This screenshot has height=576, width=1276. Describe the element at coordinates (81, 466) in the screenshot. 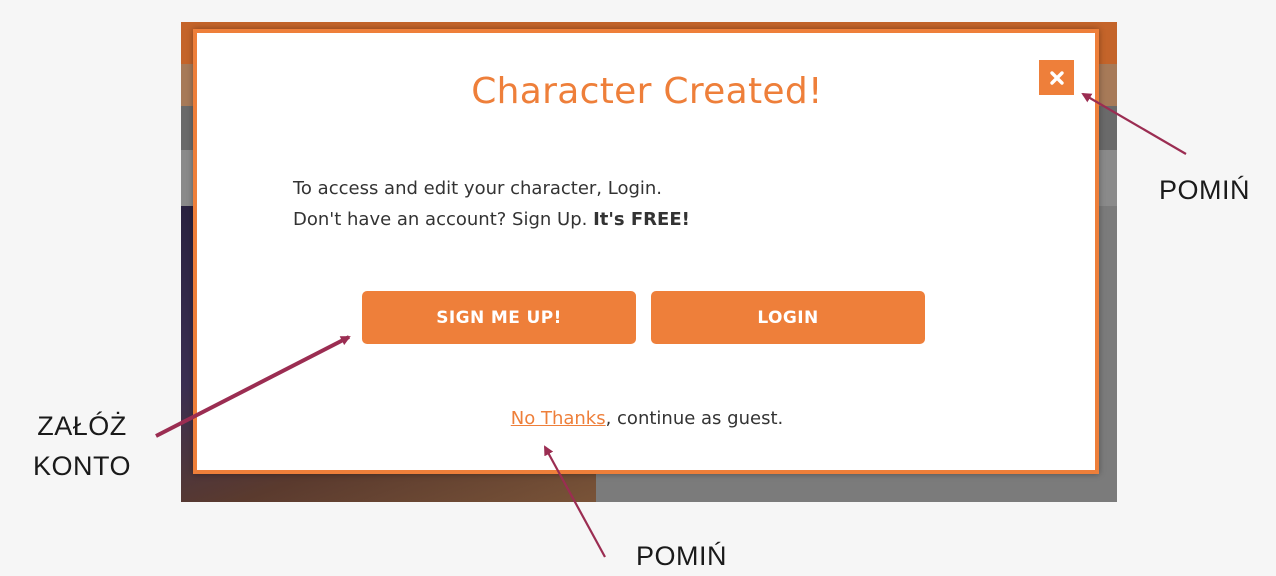

I see `annotation-create-account-line2: KONTO` at that location.